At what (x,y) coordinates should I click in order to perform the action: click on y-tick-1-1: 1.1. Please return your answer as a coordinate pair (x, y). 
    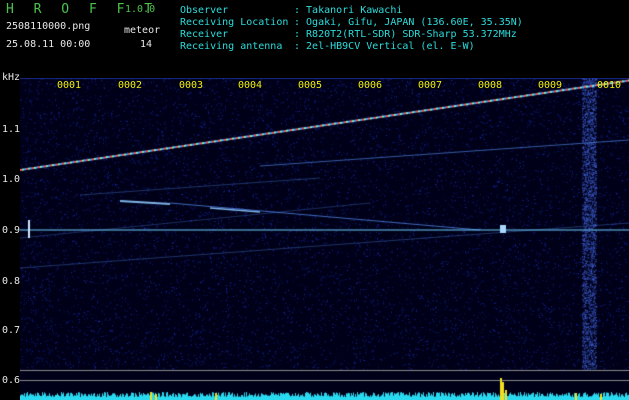
    Looking at the image, I should click on (11, 129).